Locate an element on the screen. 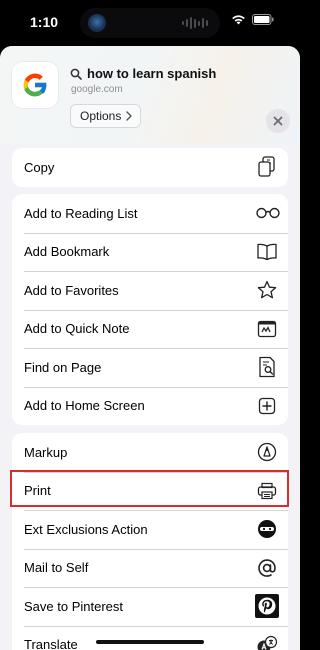 The height and width of the screenshot is (650, 320). action-label: Find on Page is located at coordinates (63, 367).